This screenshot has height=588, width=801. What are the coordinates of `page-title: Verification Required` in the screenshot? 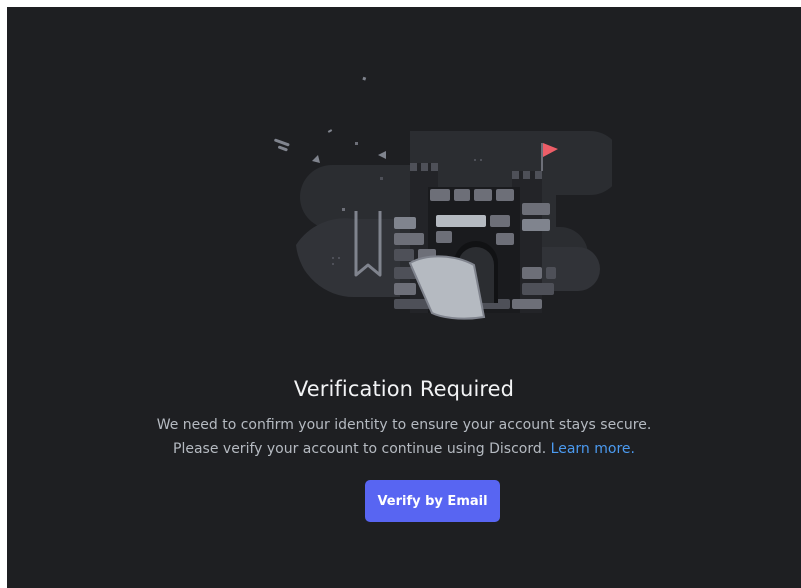 It's located at (404, 389).